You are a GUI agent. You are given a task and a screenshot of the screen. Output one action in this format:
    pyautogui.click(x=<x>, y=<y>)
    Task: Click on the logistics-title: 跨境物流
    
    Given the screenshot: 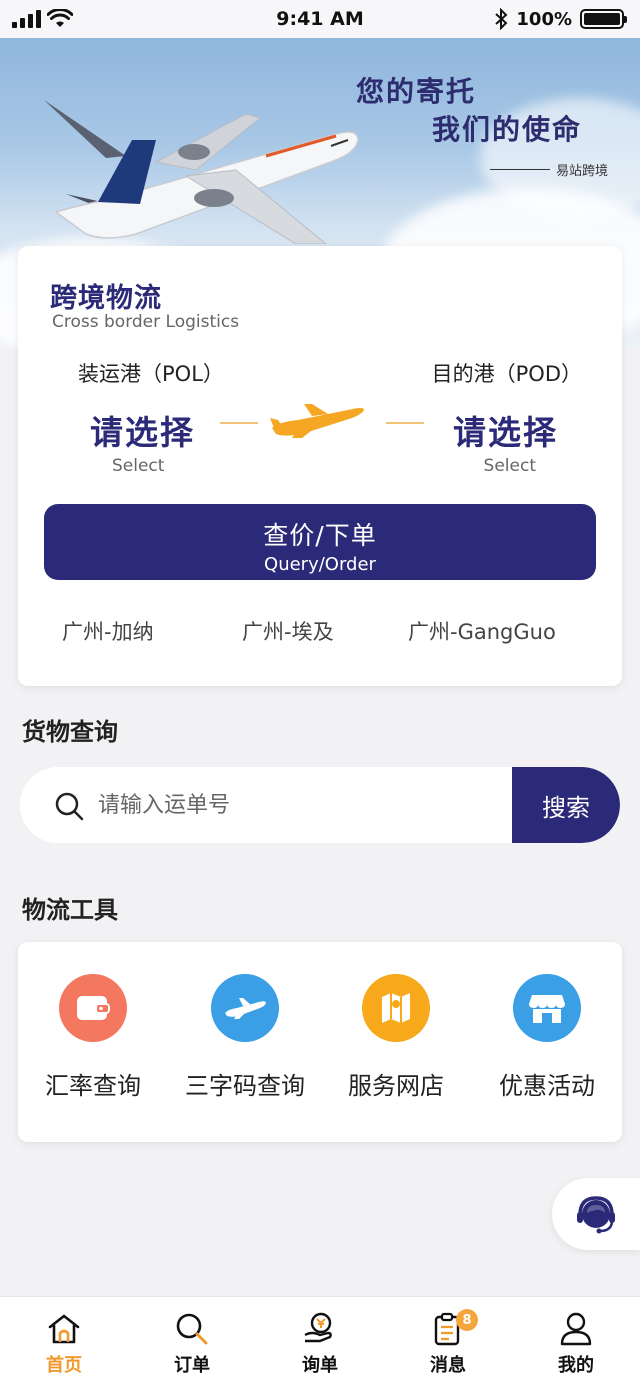 What is the action you would take?
    pyautogui.click(x=106, y=298)
    